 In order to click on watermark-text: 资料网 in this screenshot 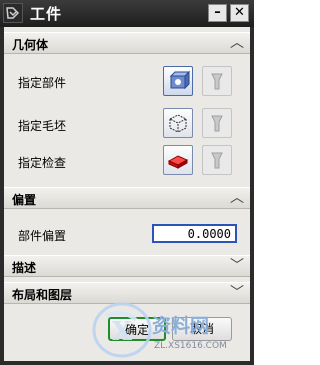, I will do `click(180, 325)`.